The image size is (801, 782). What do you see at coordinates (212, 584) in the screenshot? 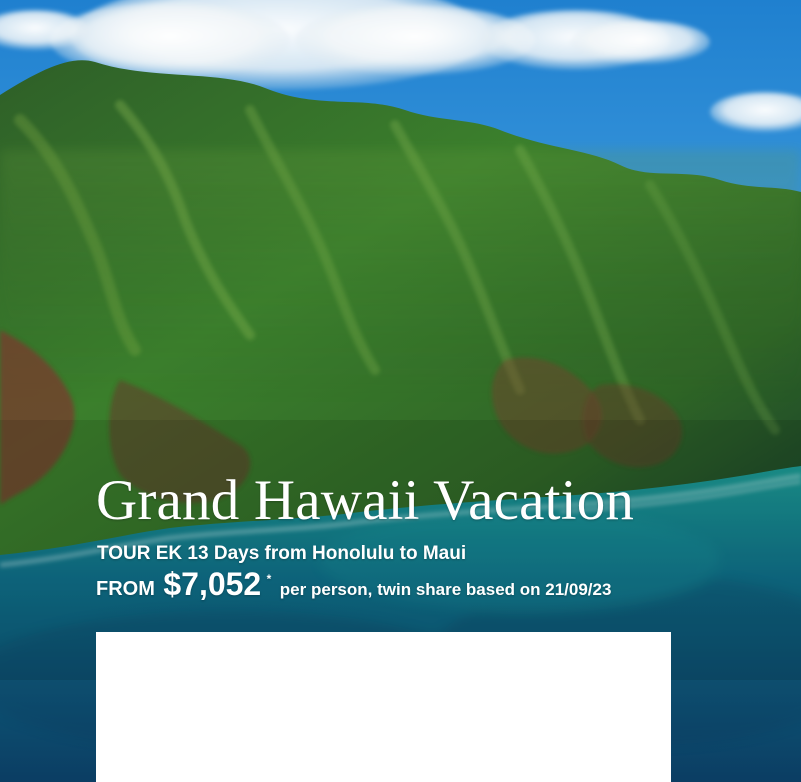
I see `price-amount: $7,052` at bounding box center [212, 584].